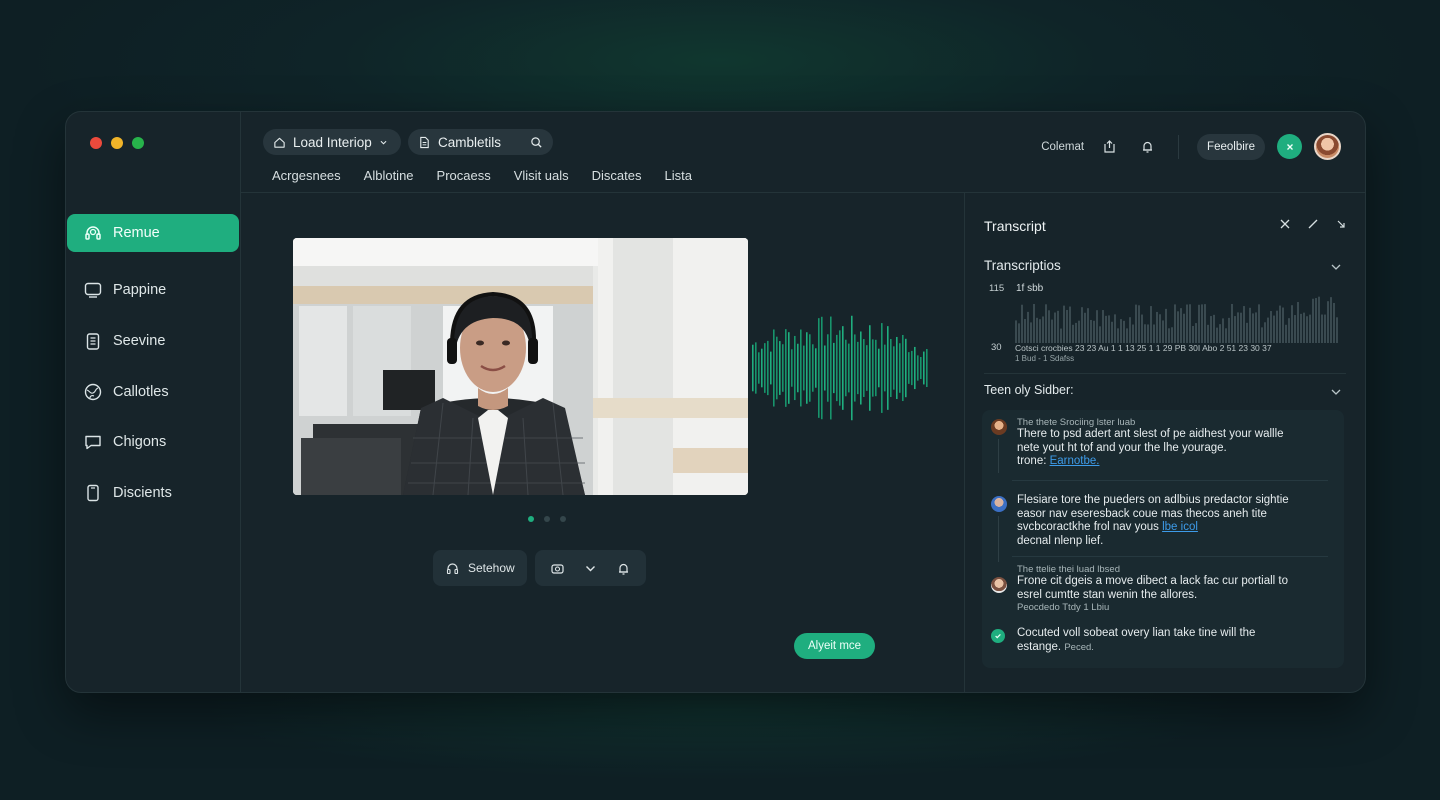 The width and height of the screenshot is (1440, 800). Describe the element at coordinates (153, 290) in the screenshot. I see `sidebar-item-pappine: Pappine` at that location.